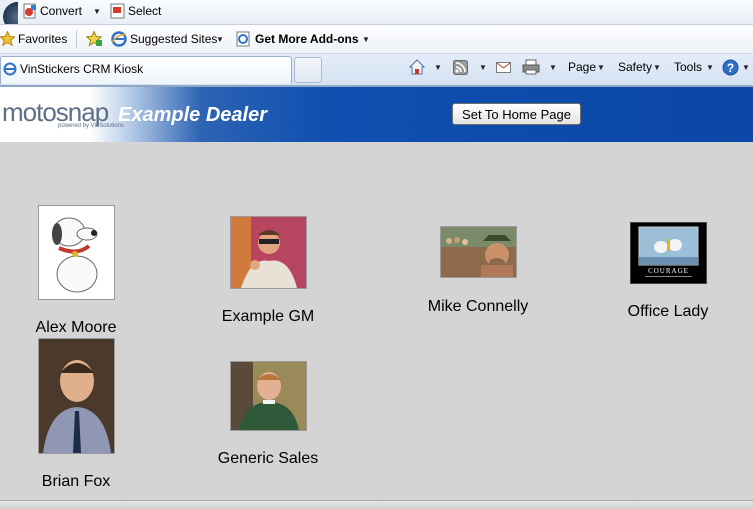  I want to click on select-icon, so click(118, 11).